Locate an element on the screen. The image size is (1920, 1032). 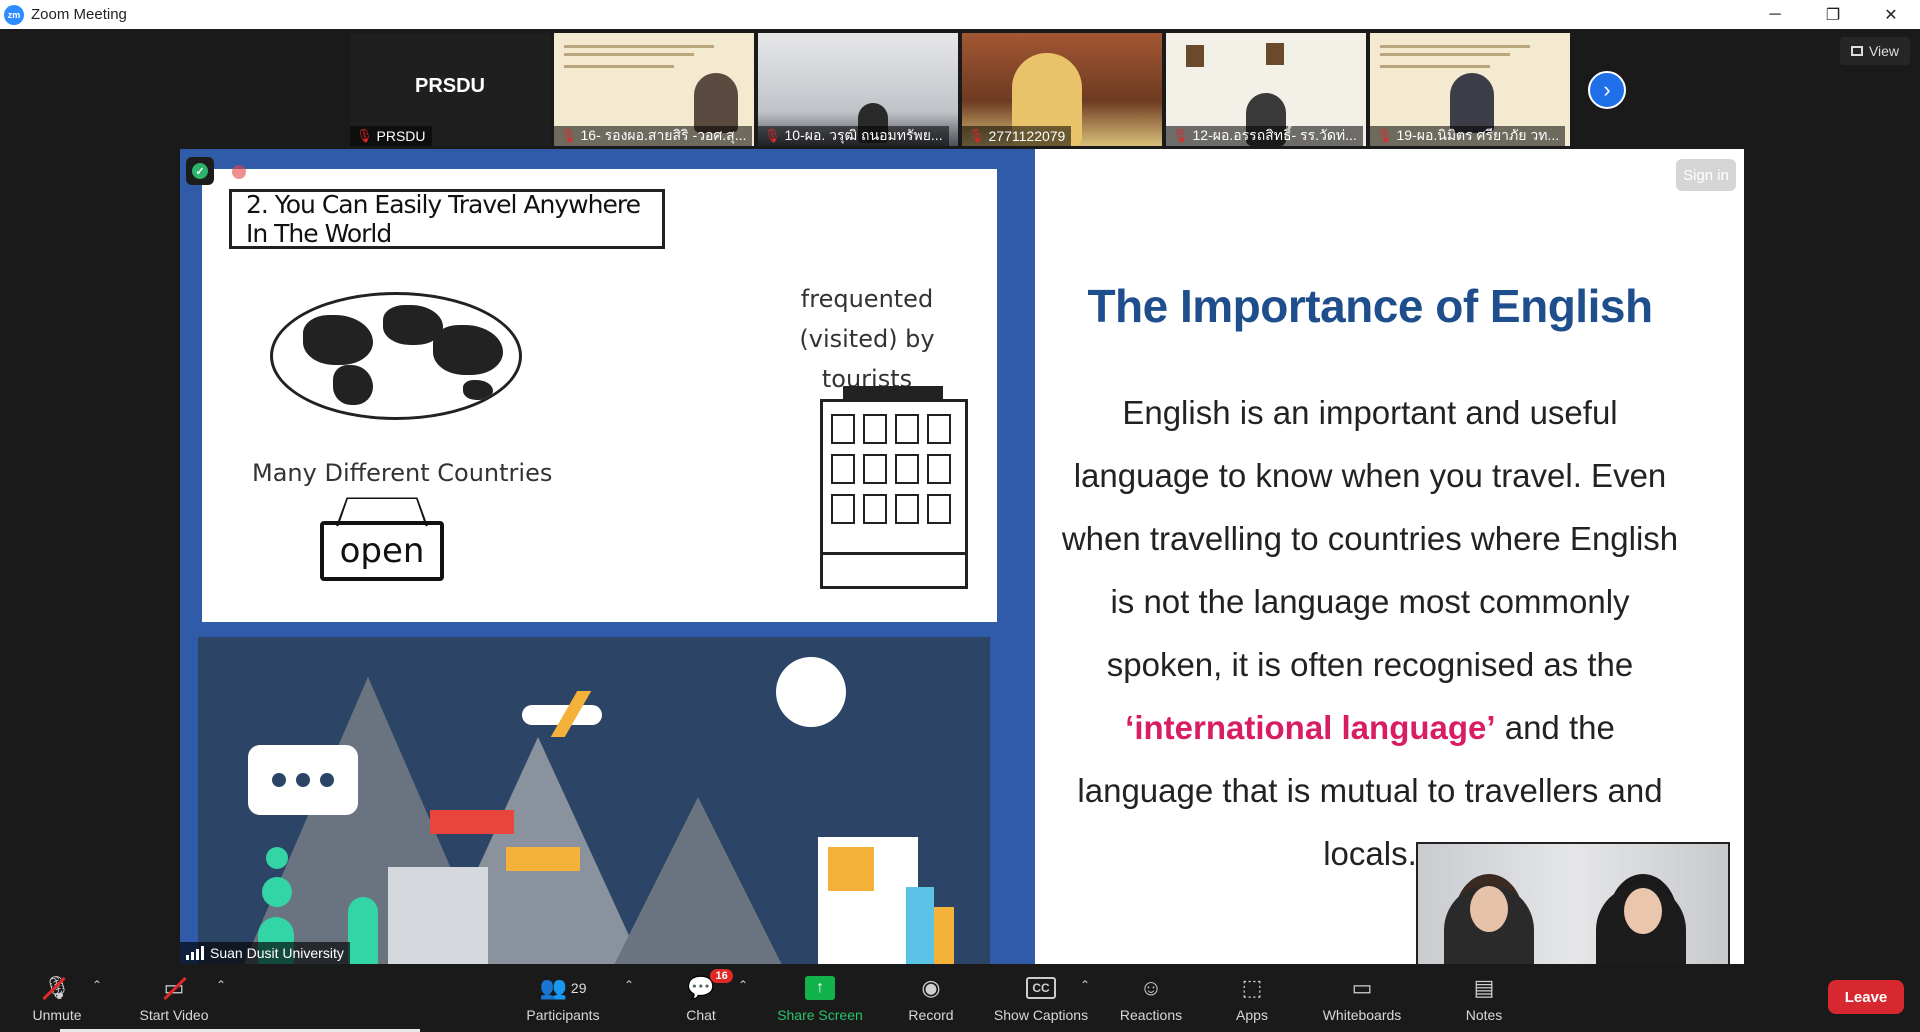
close-button: ✕ is located at coordinates (1891, 14).